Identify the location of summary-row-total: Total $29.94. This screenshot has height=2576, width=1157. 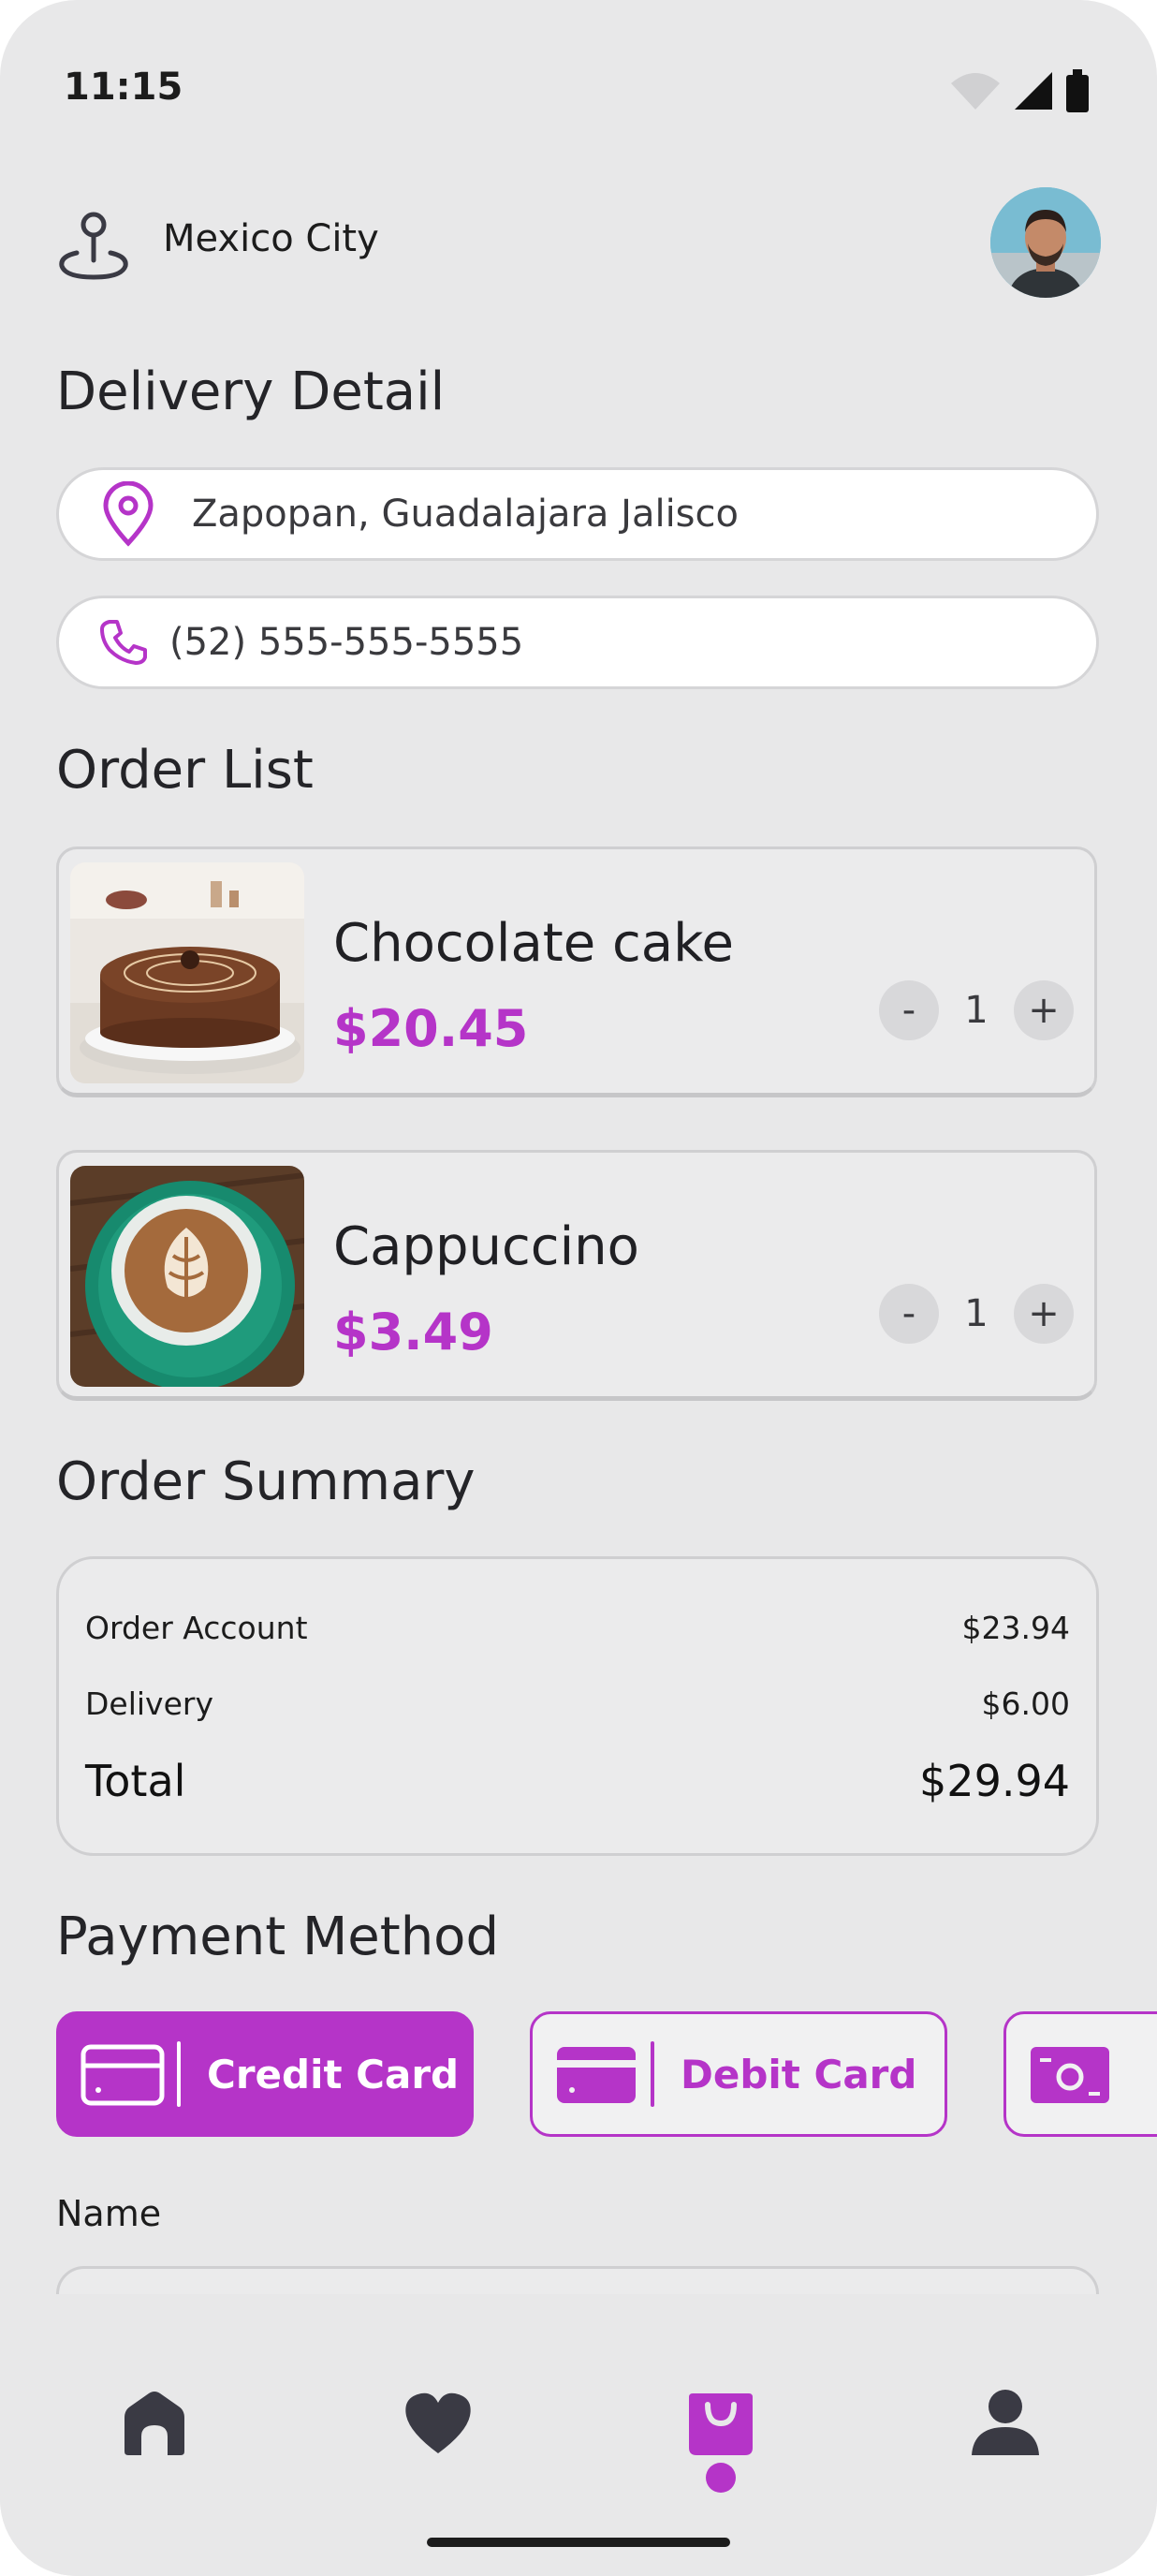
(577, 1781).